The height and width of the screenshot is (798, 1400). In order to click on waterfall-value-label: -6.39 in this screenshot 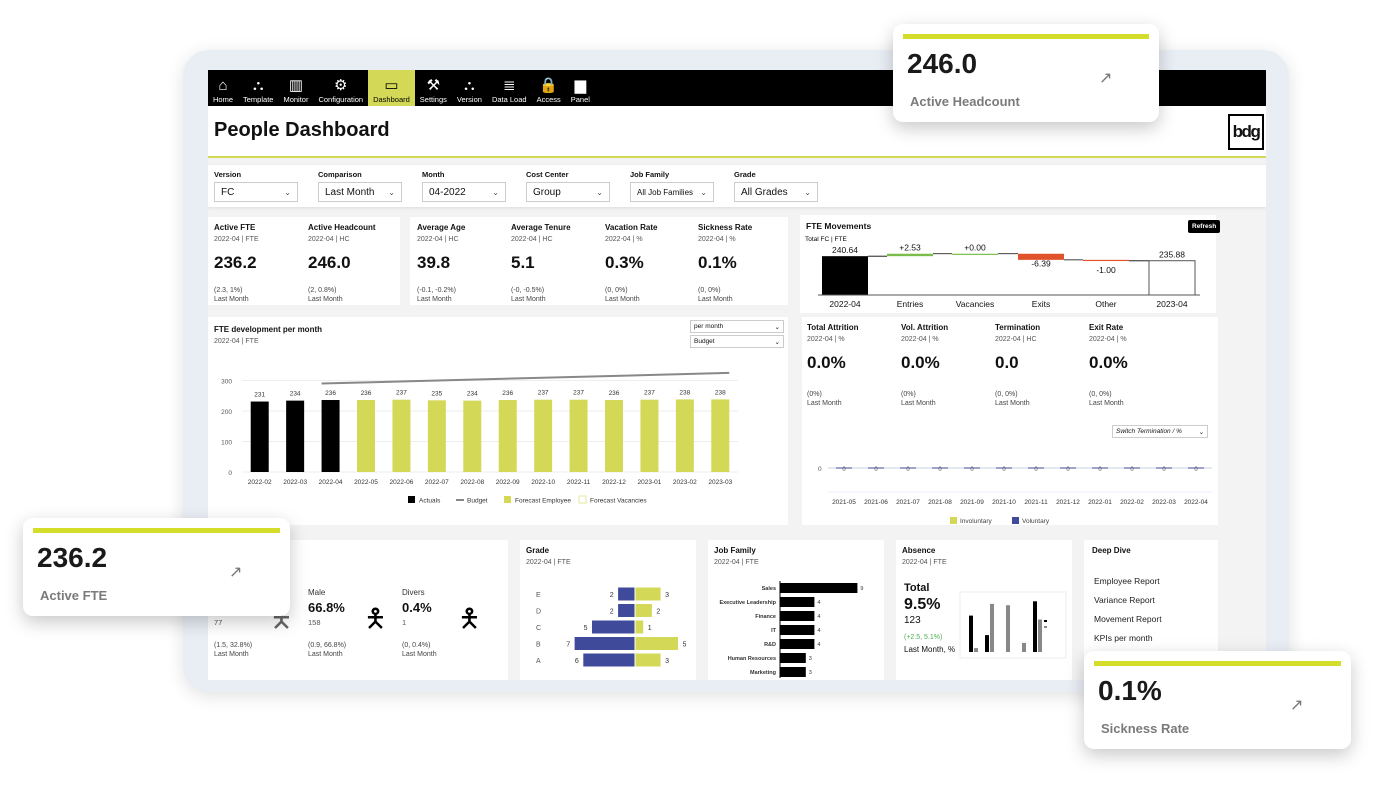, I will do `click(1041, 264)`.